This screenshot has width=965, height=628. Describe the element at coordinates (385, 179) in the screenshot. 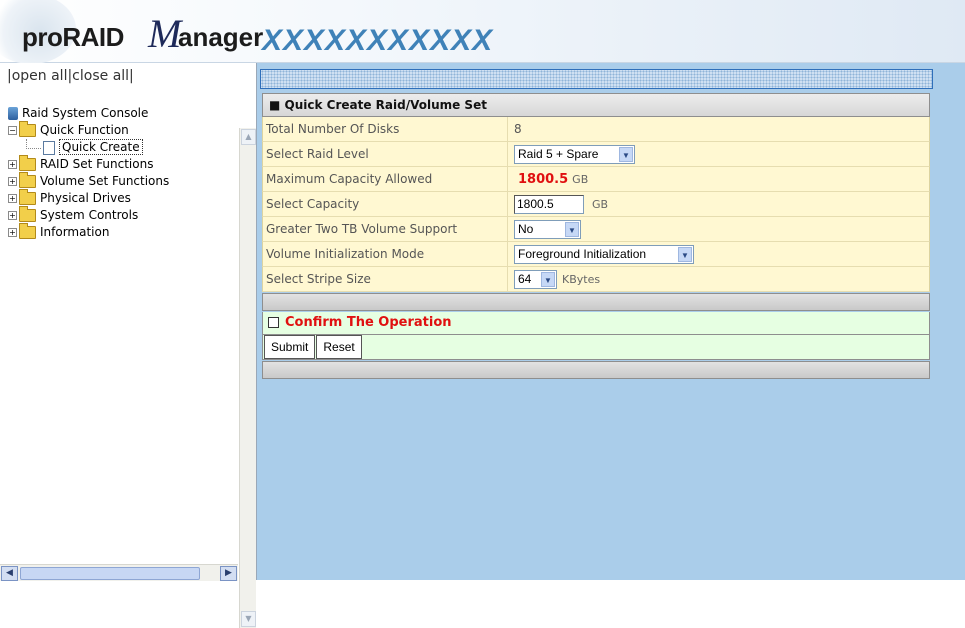

I see `field-label: Maximum Capacity Allowed` at that location.